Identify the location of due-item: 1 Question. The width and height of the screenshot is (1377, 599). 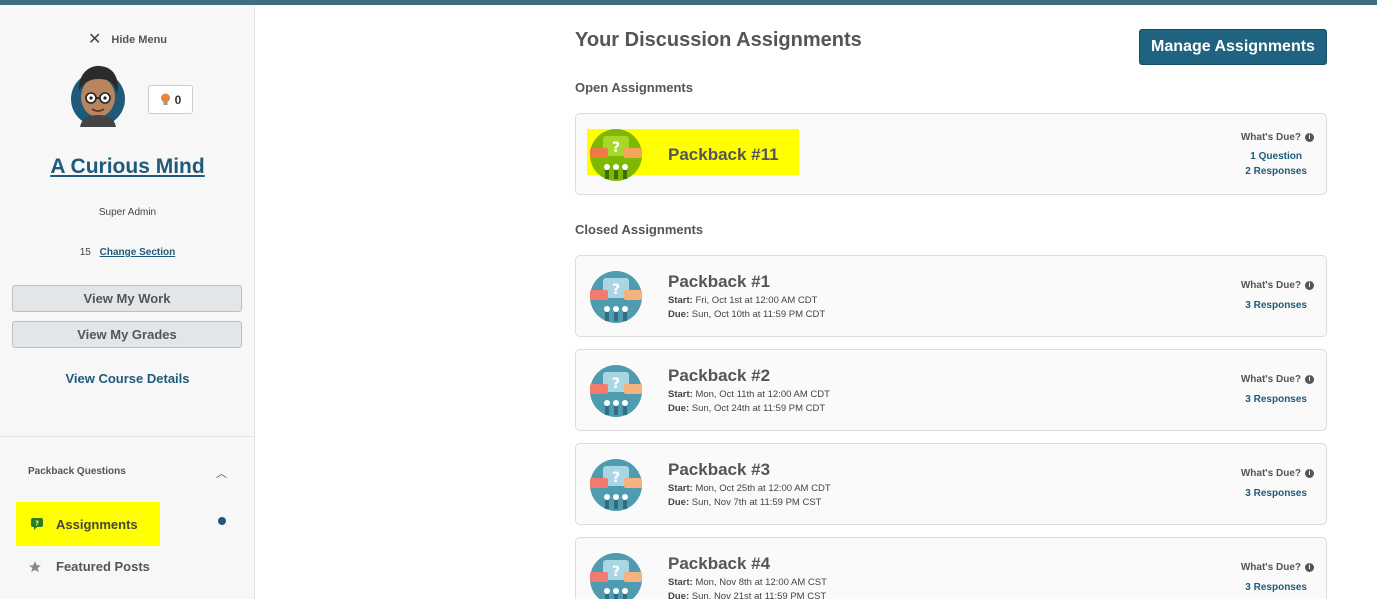
(1276, 156).